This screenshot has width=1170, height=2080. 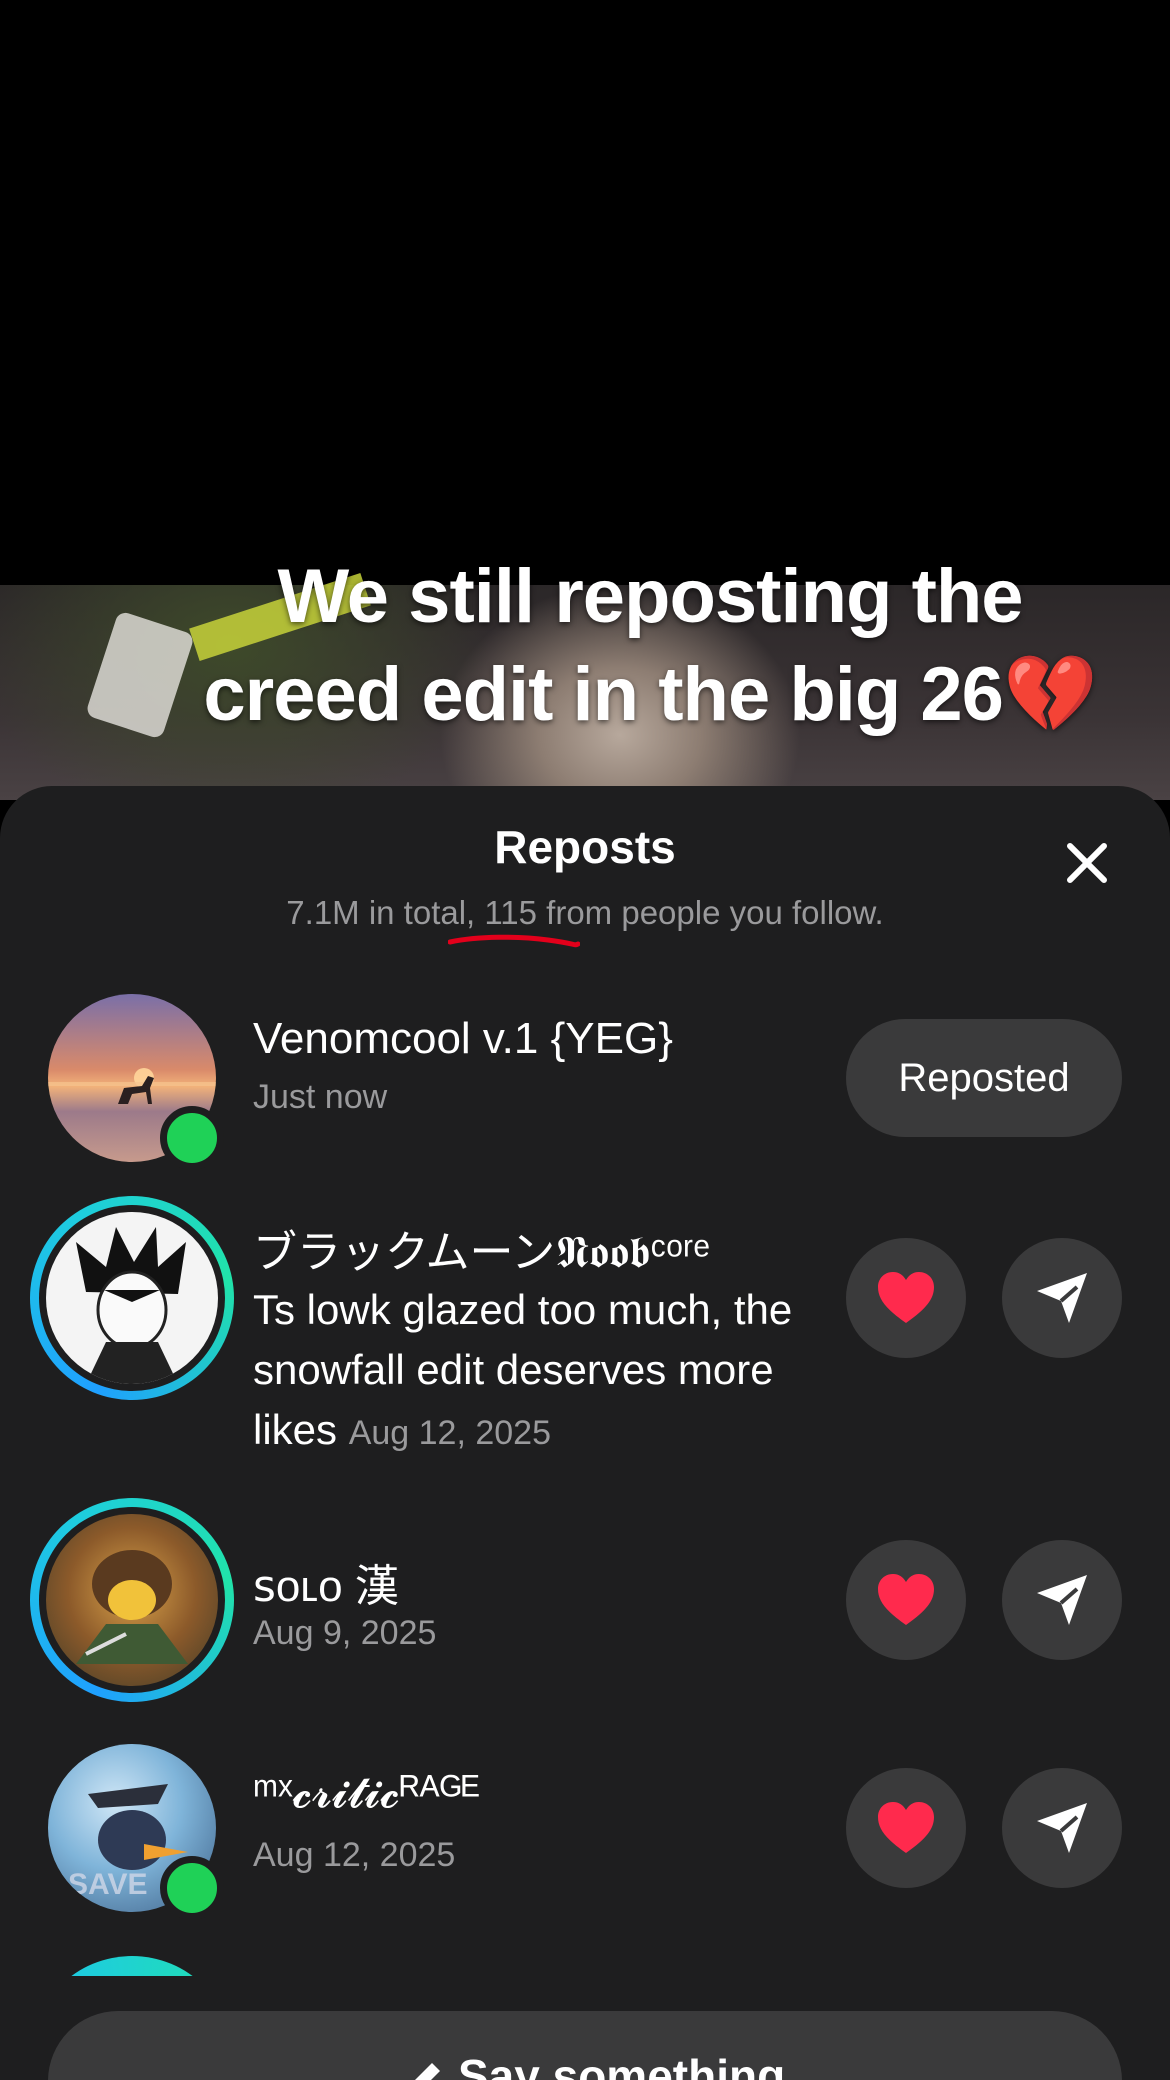 I want to click on username: Venomcool v.1 {YEG}, so click(x=463, y=1039).